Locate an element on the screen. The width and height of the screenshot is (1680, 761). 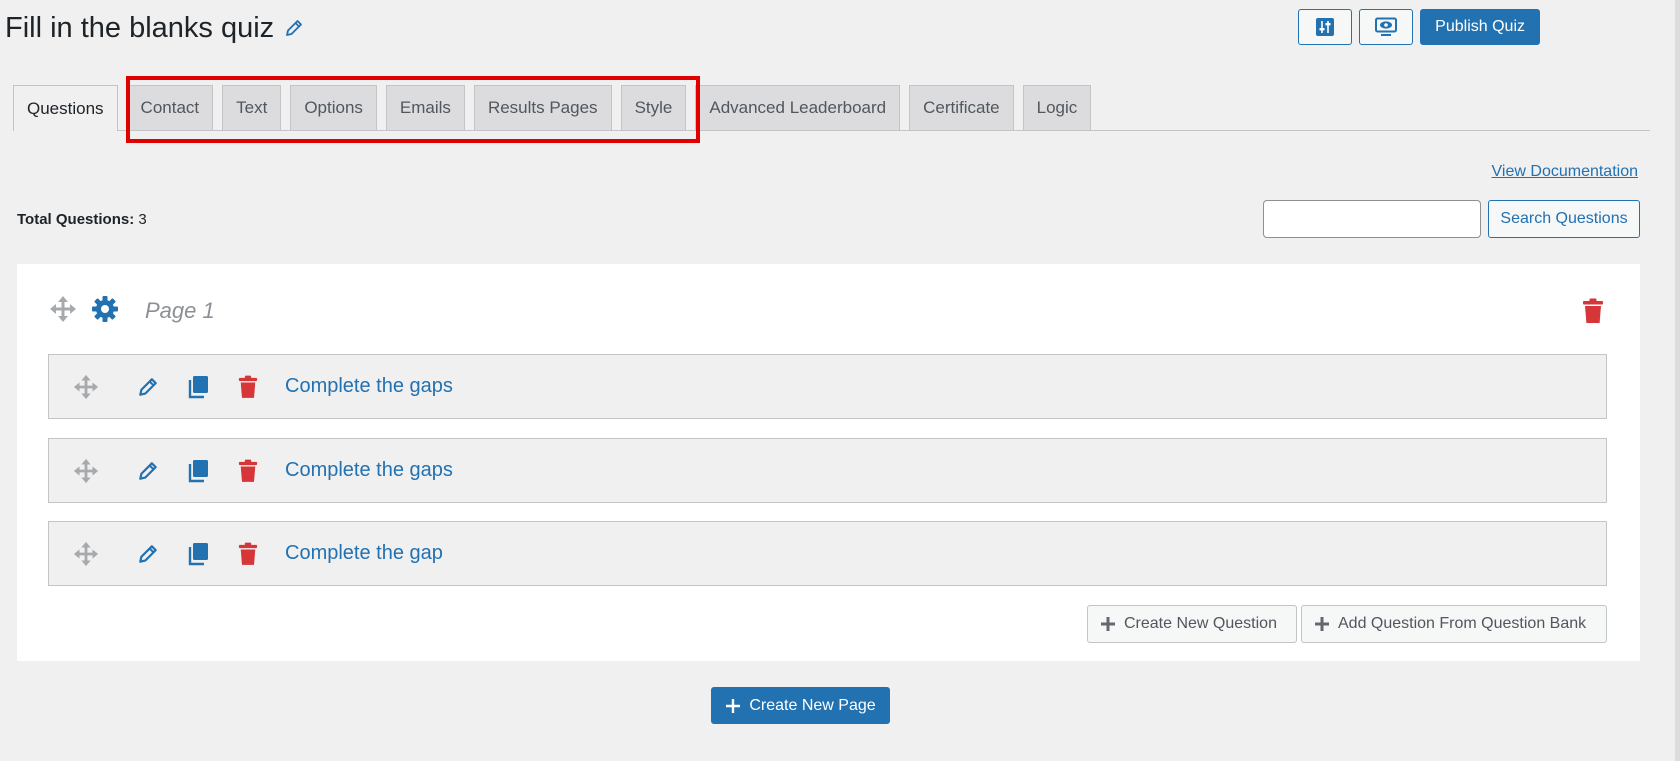
tab-style: Style is located at coordinates (653, 107).